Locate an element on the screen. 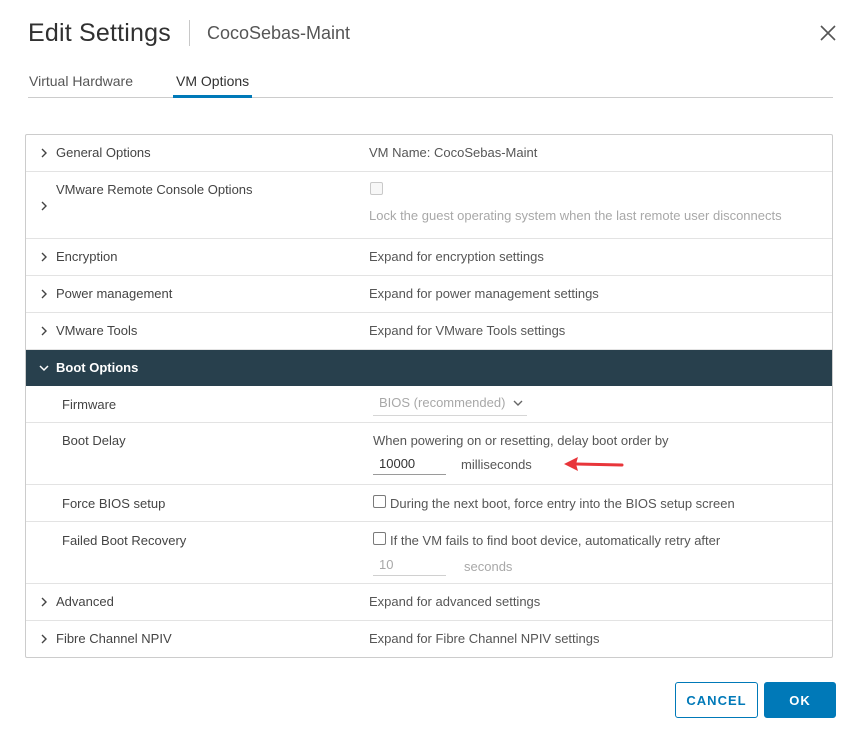  section-value: Expand for advanced settings is located at coordinates (455, 601).